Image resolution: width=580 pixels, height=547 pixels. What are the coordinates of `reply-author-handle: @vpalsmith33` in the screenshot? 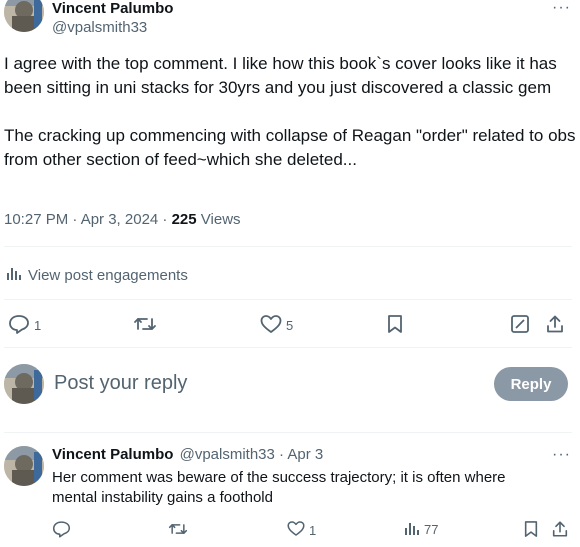 It's located at (227, 454).